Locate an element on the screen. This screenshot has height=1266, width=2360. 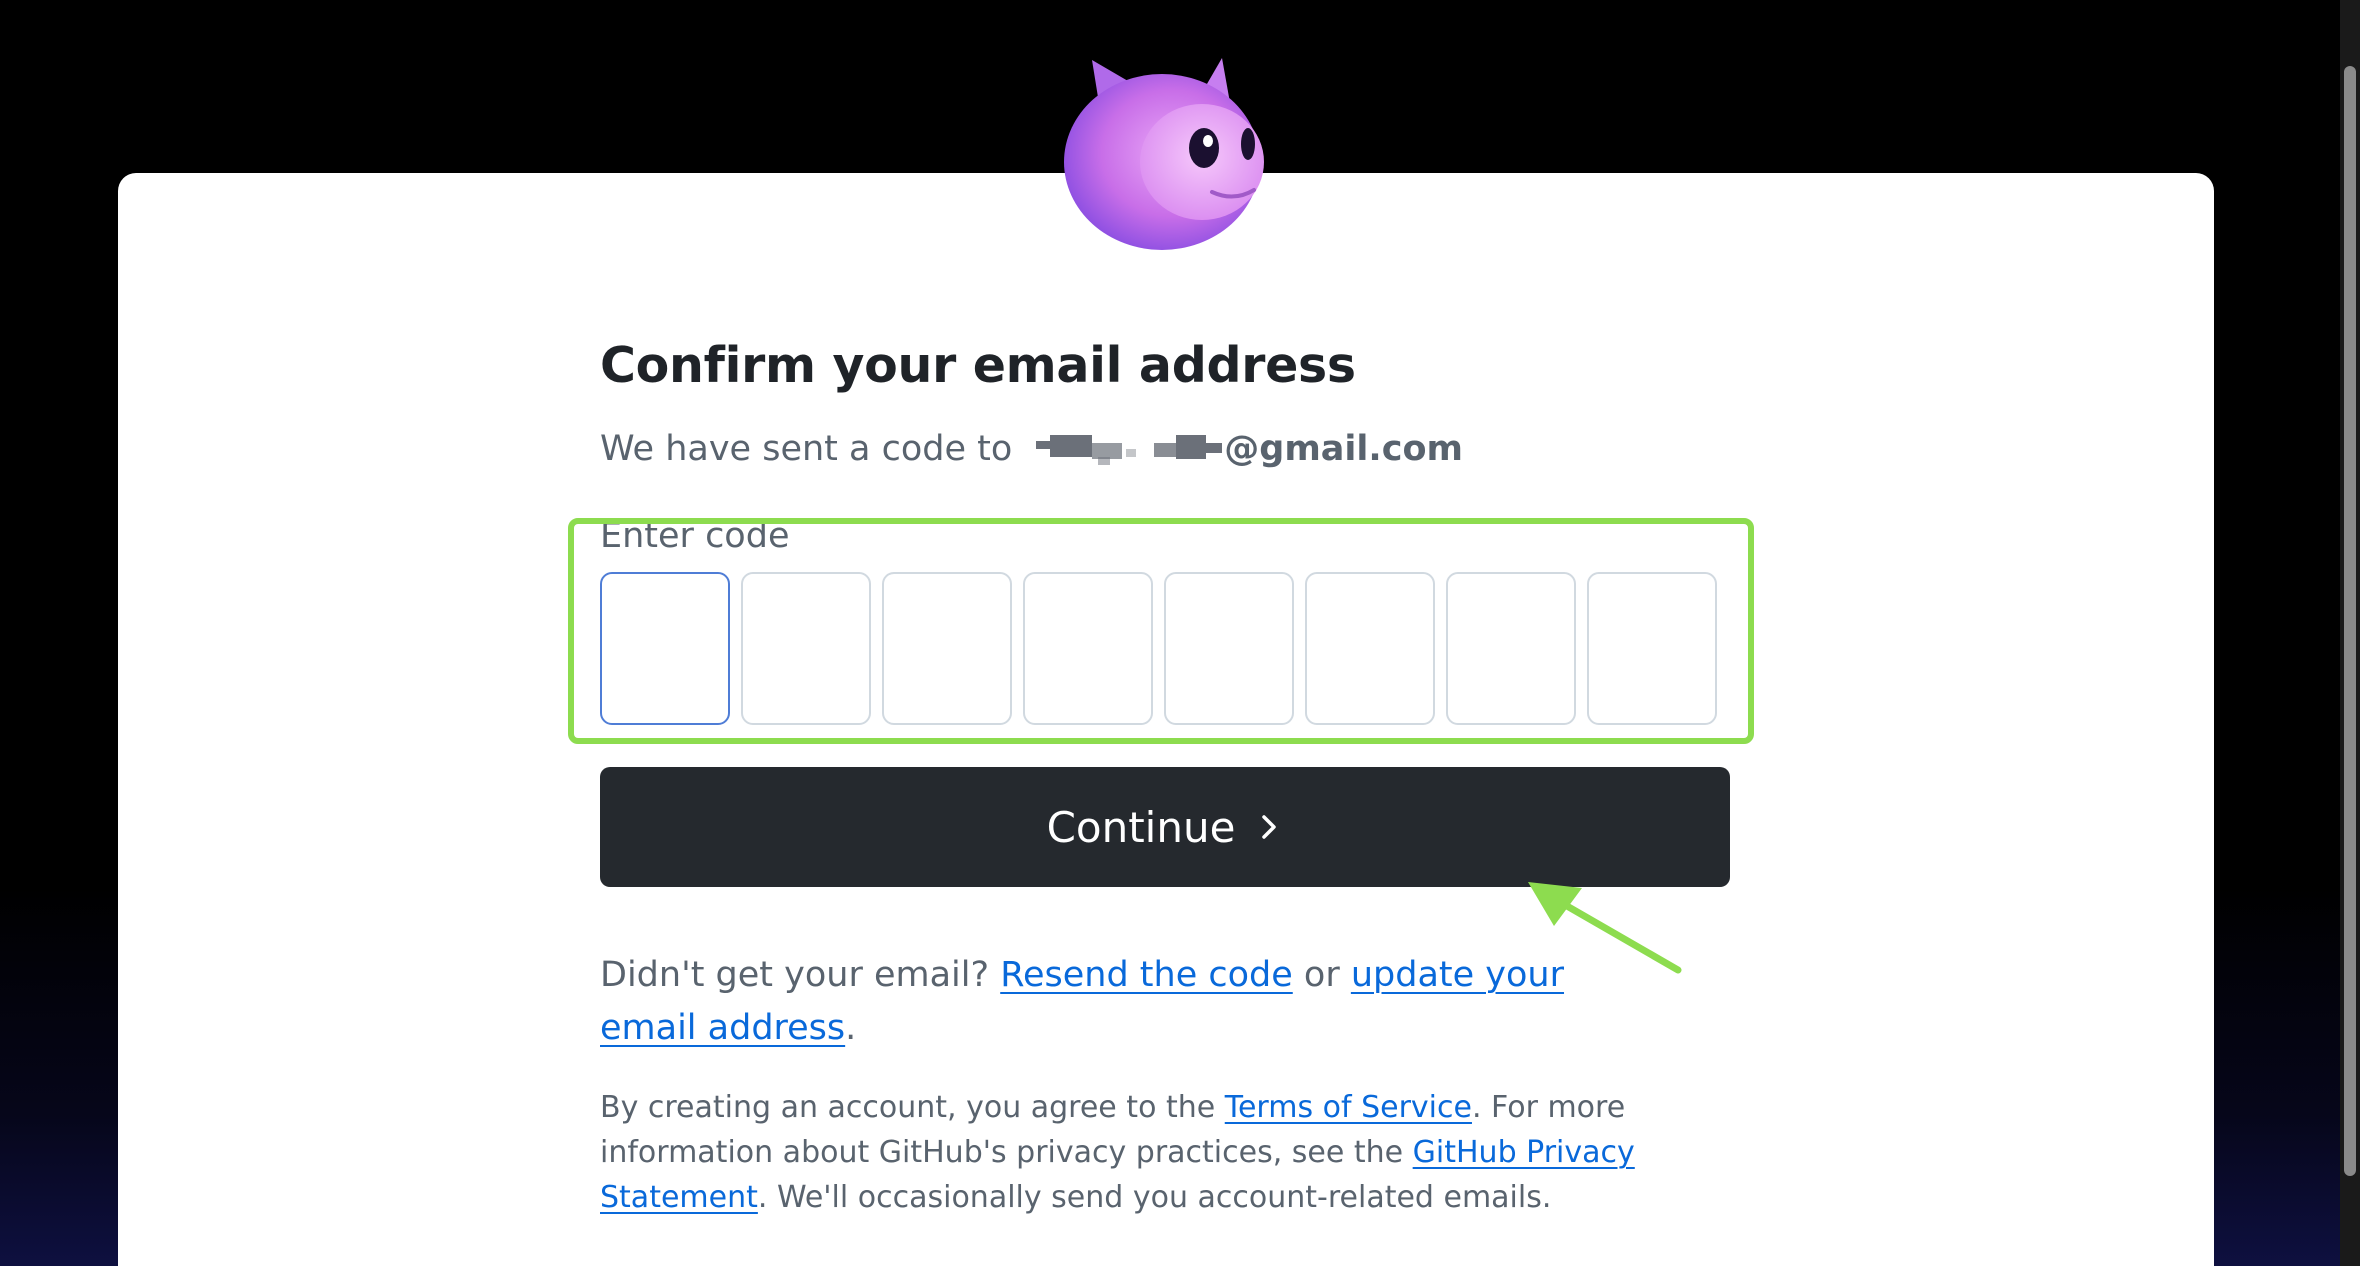
email-domain: @gmail.com is located at coordinates (1343, 449).